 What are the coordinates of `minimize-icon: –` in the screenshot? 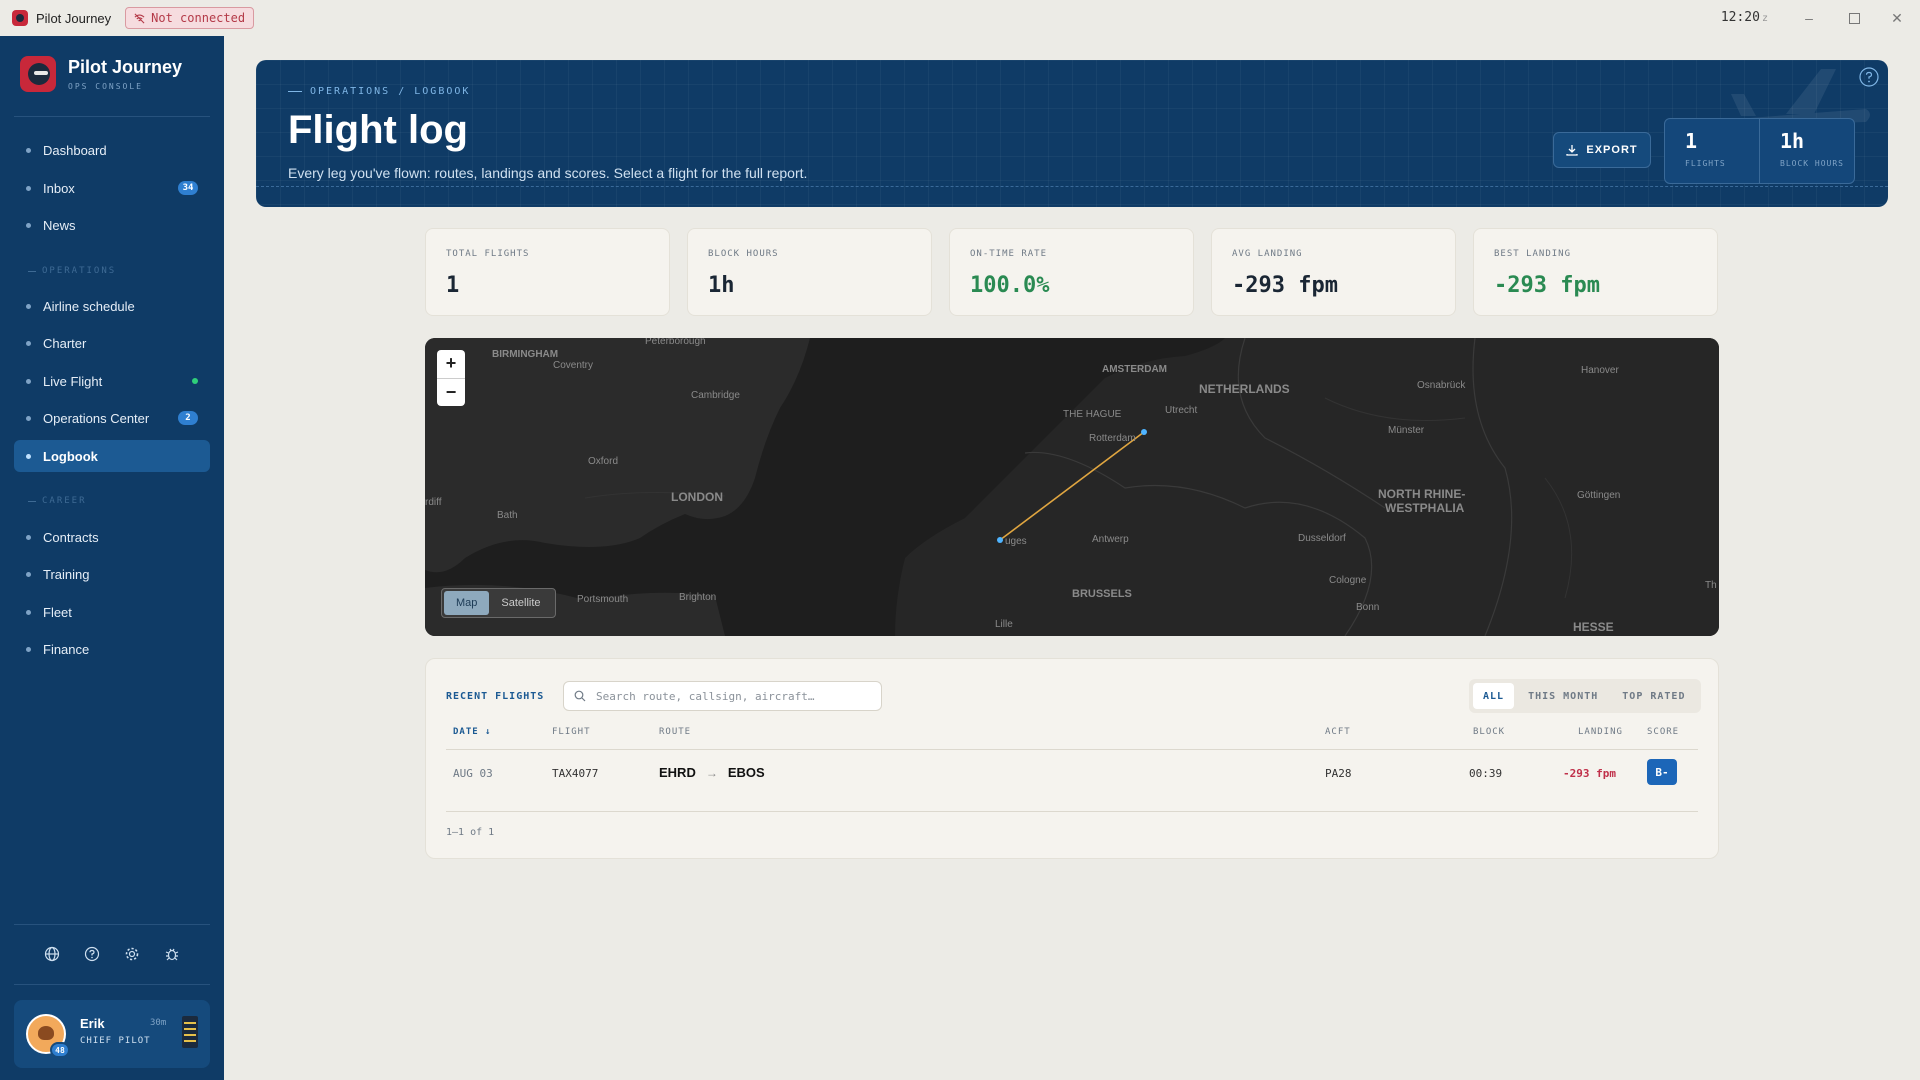 It's located at (1809, 18).